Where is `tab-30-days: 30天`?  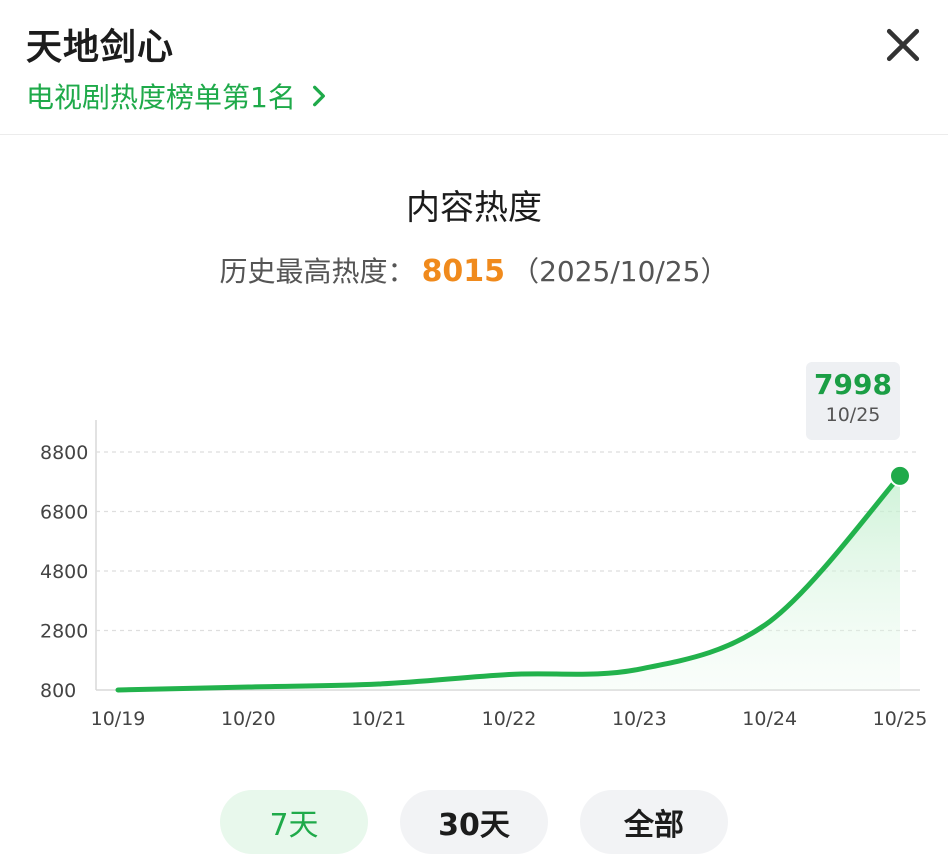 tab-30-days: 30天 is located at coordinates (474, 822).